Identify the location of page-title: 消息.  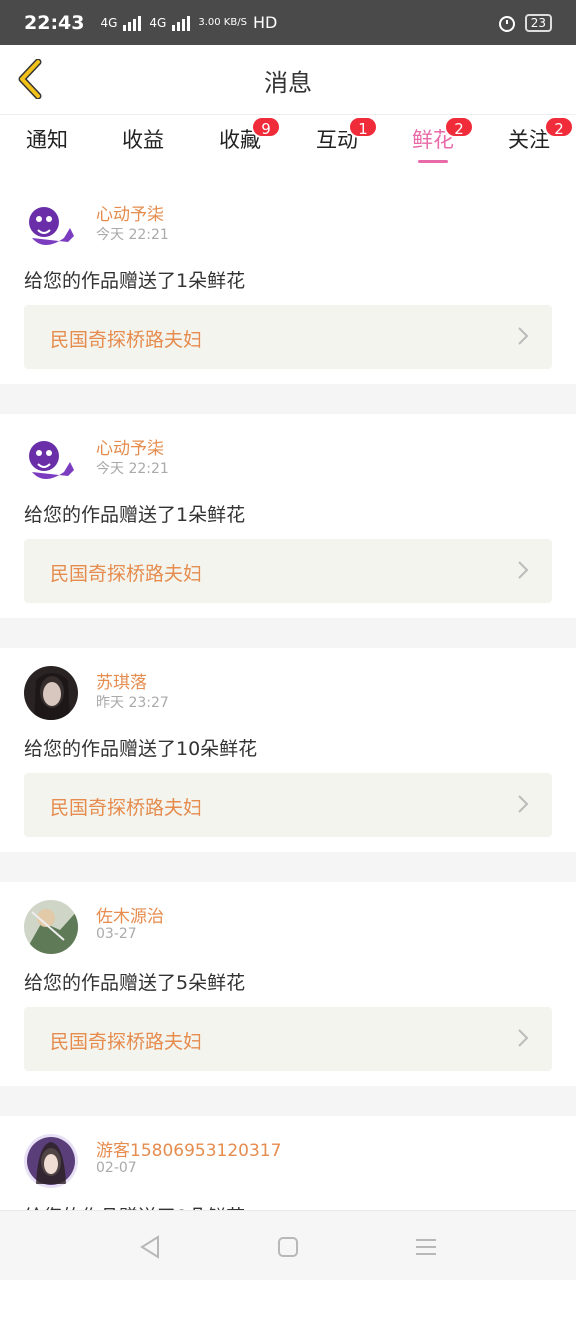
(288, 80).